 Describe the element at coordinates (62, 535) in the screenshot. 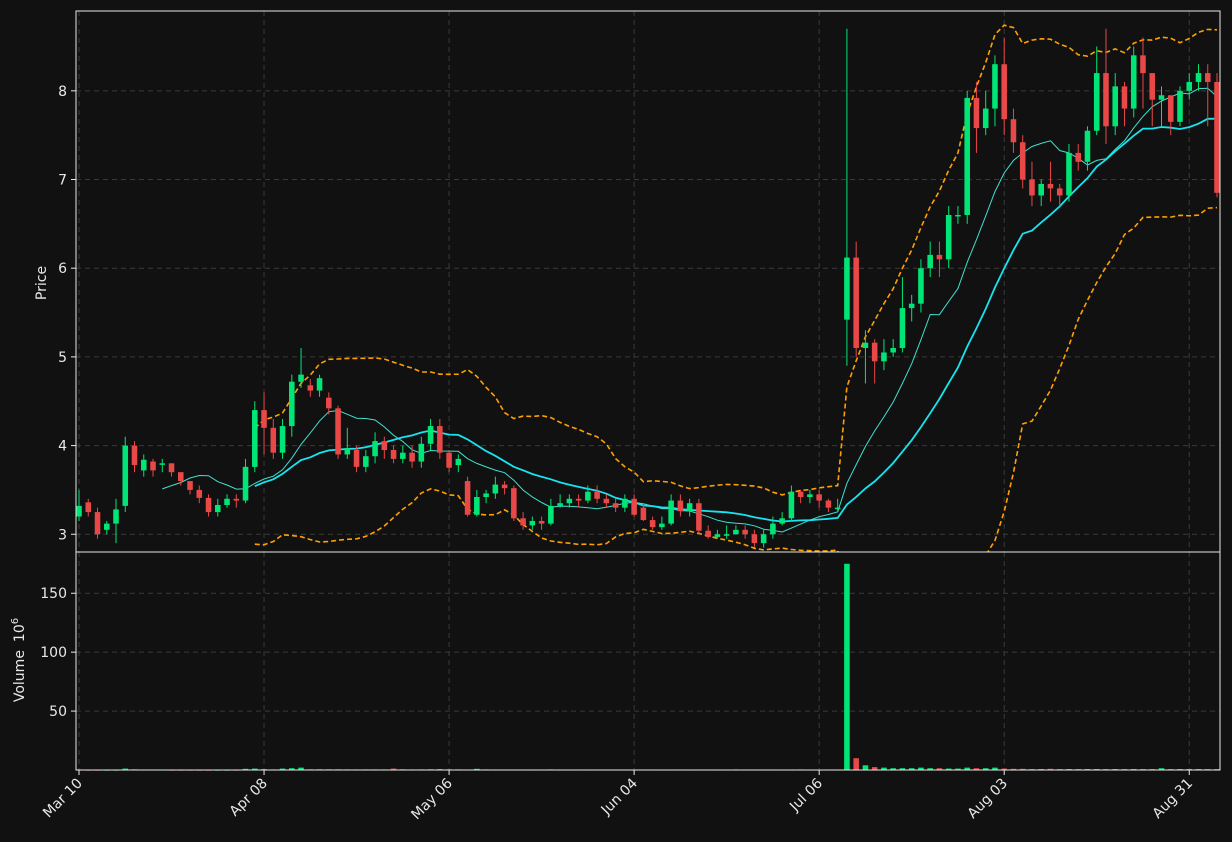

I see `price-tick-label: 3` at that location.